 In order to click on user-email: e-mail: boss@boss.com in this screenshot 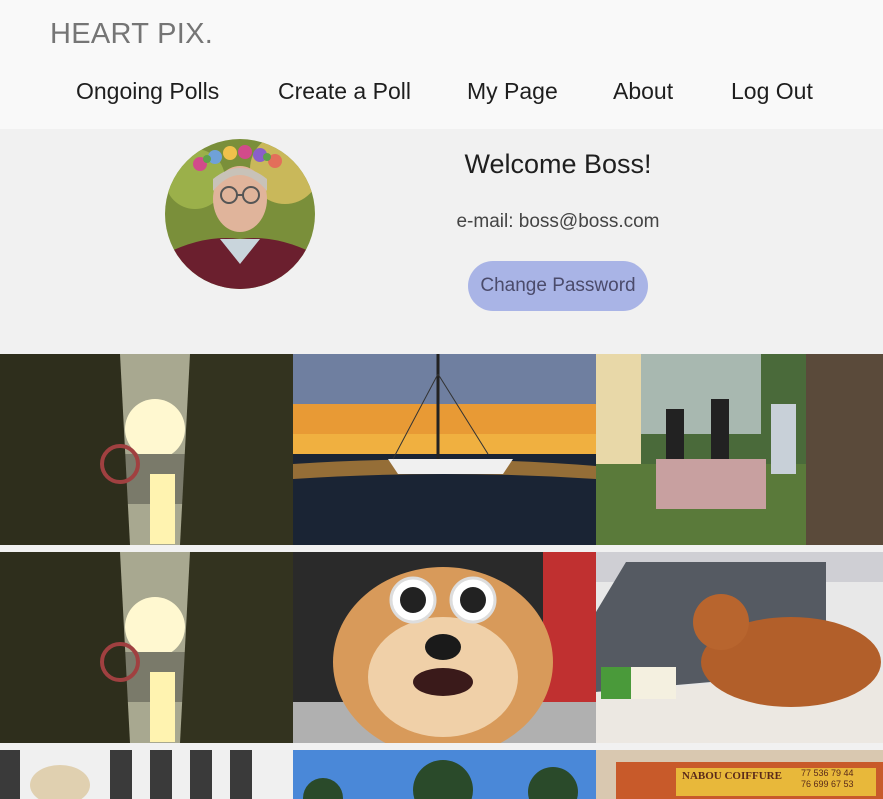, I will do `click(558, 221)`.